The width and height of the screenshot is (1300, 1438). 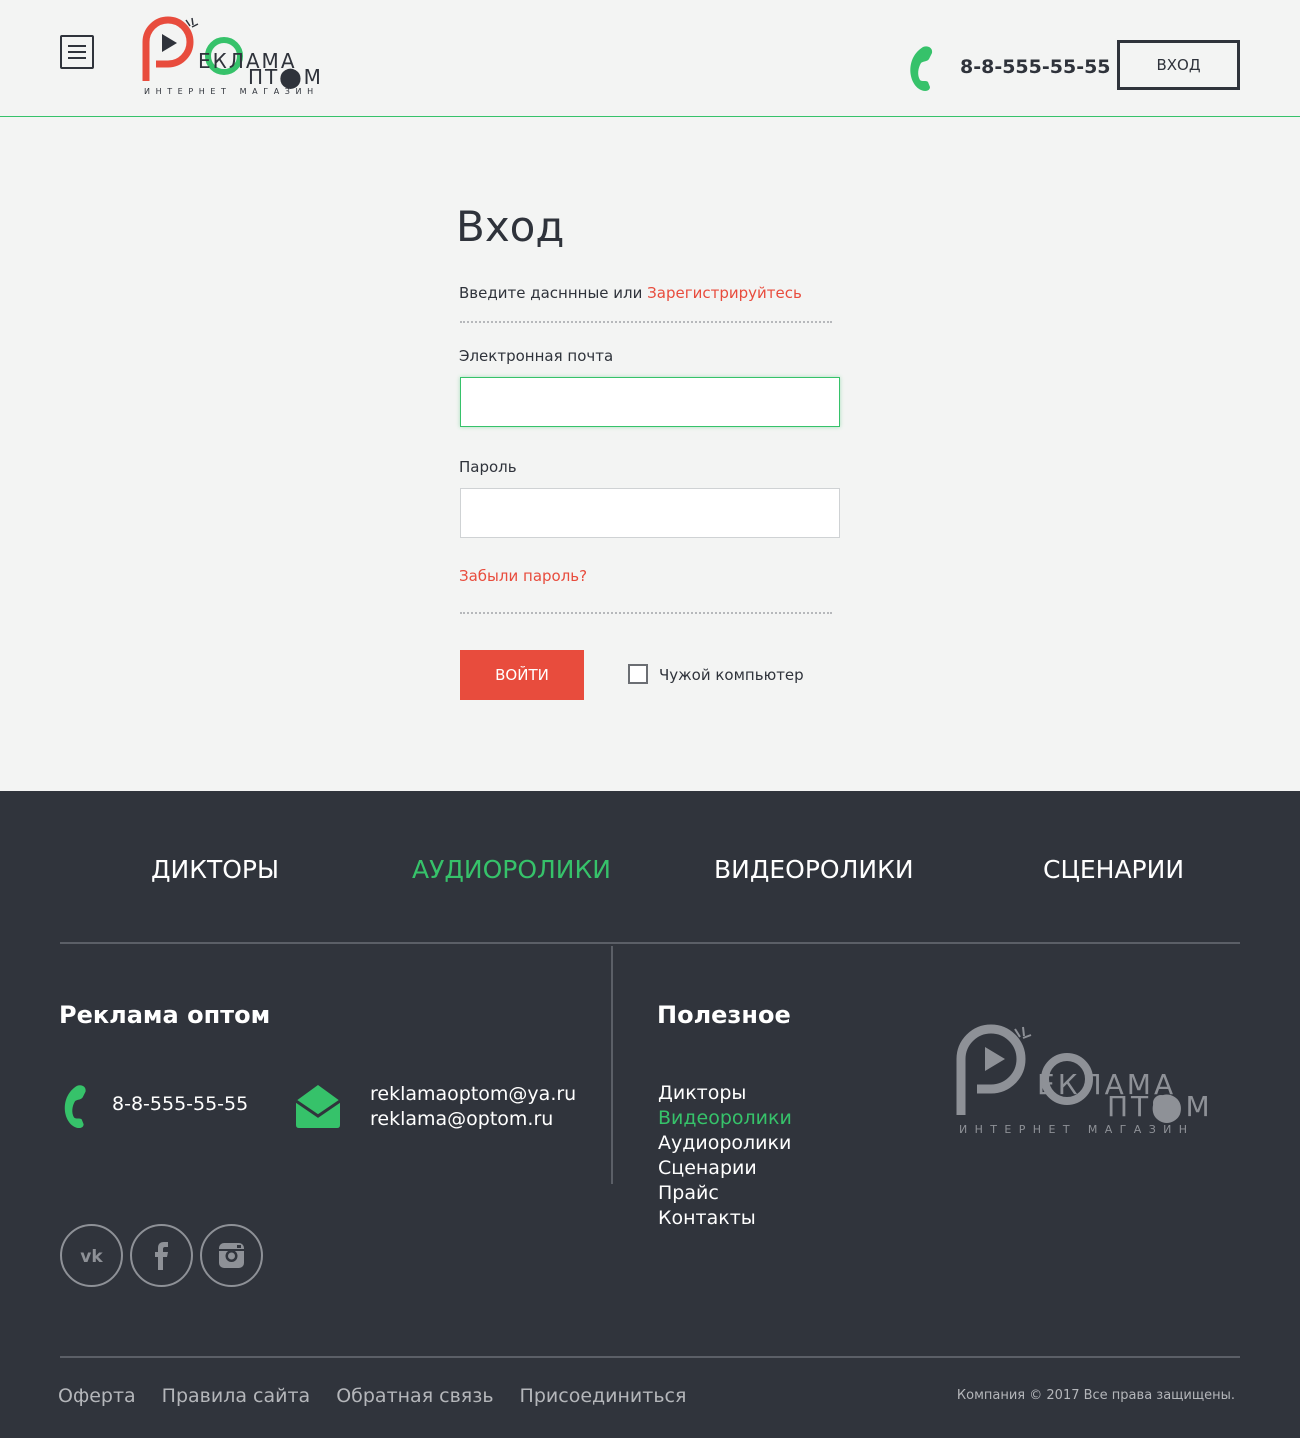 I want to click on site-rules-link: Правила сайта, so click(x=236, y=1396).